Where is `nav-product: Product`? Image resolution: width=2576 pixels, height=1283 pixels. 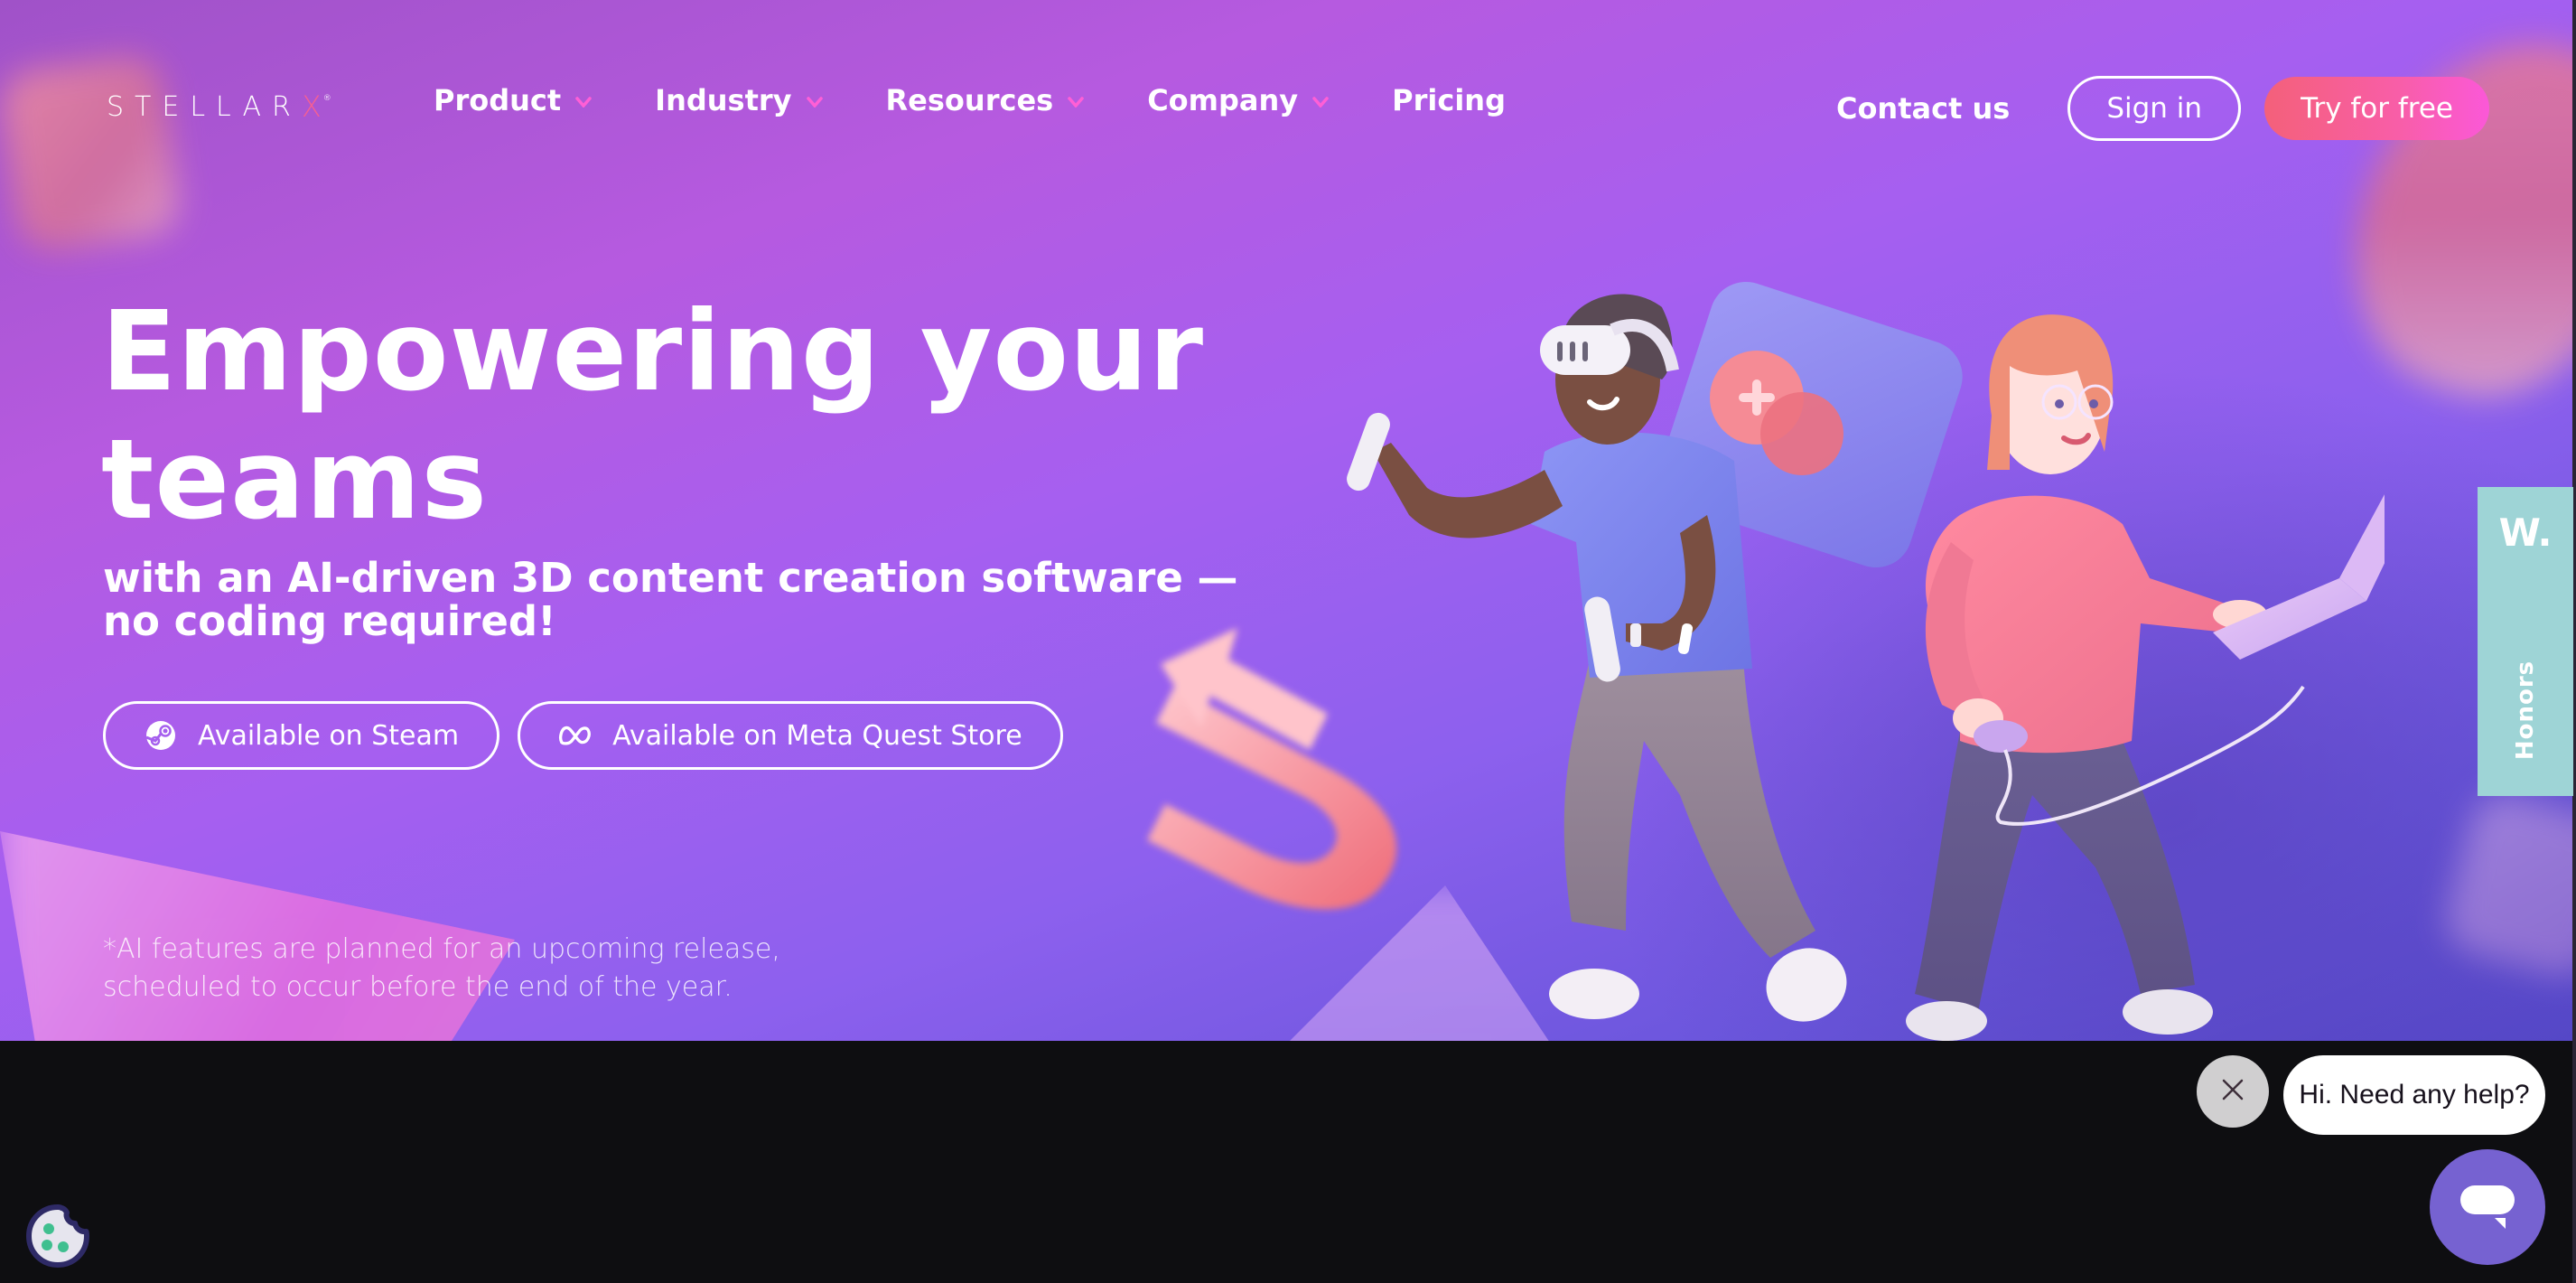
nav-product: Product is located at coordinates (513, 100).